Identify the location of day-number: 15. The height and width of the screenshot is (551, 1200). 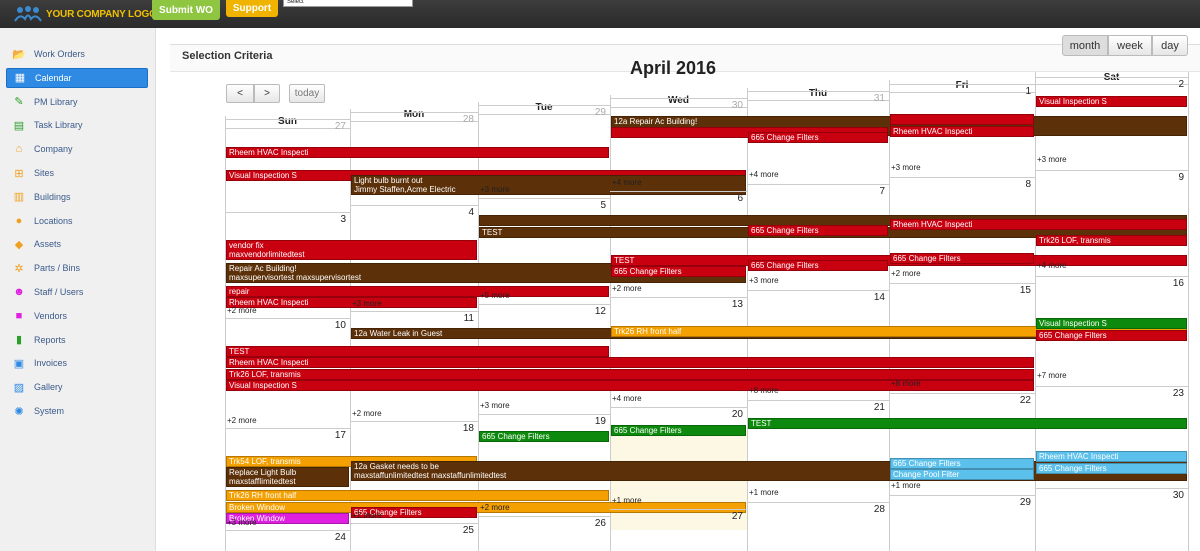
(960, 290).